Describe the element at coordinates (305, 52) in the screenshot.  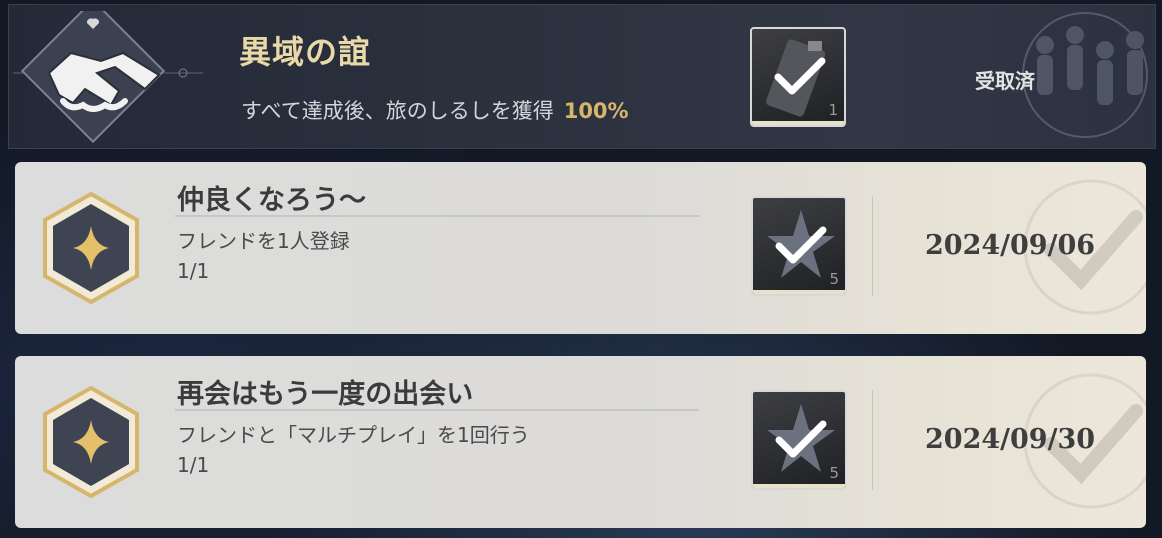
I see `achievement-title: 異域の誼` at that location.